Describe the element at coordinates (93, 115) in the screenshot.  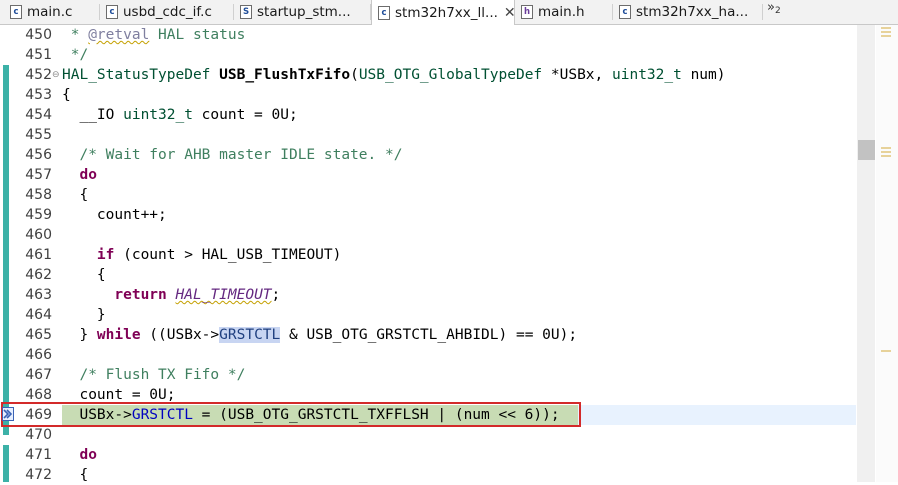
I see `code-token: __IO` at that location.